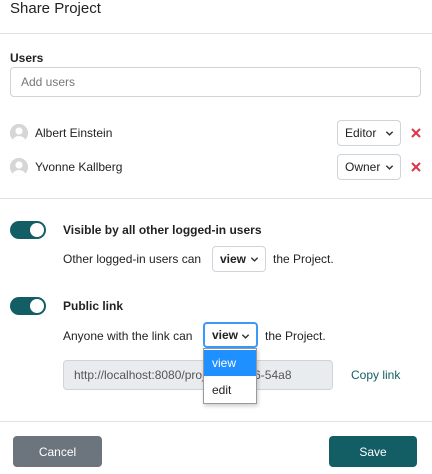 The height and width of the screenshot is (474, 432). What do you see at coordinates (74, 133) in the screenshot?
I see `user-name: Albert Einstein` at bounding box center [74, 133].